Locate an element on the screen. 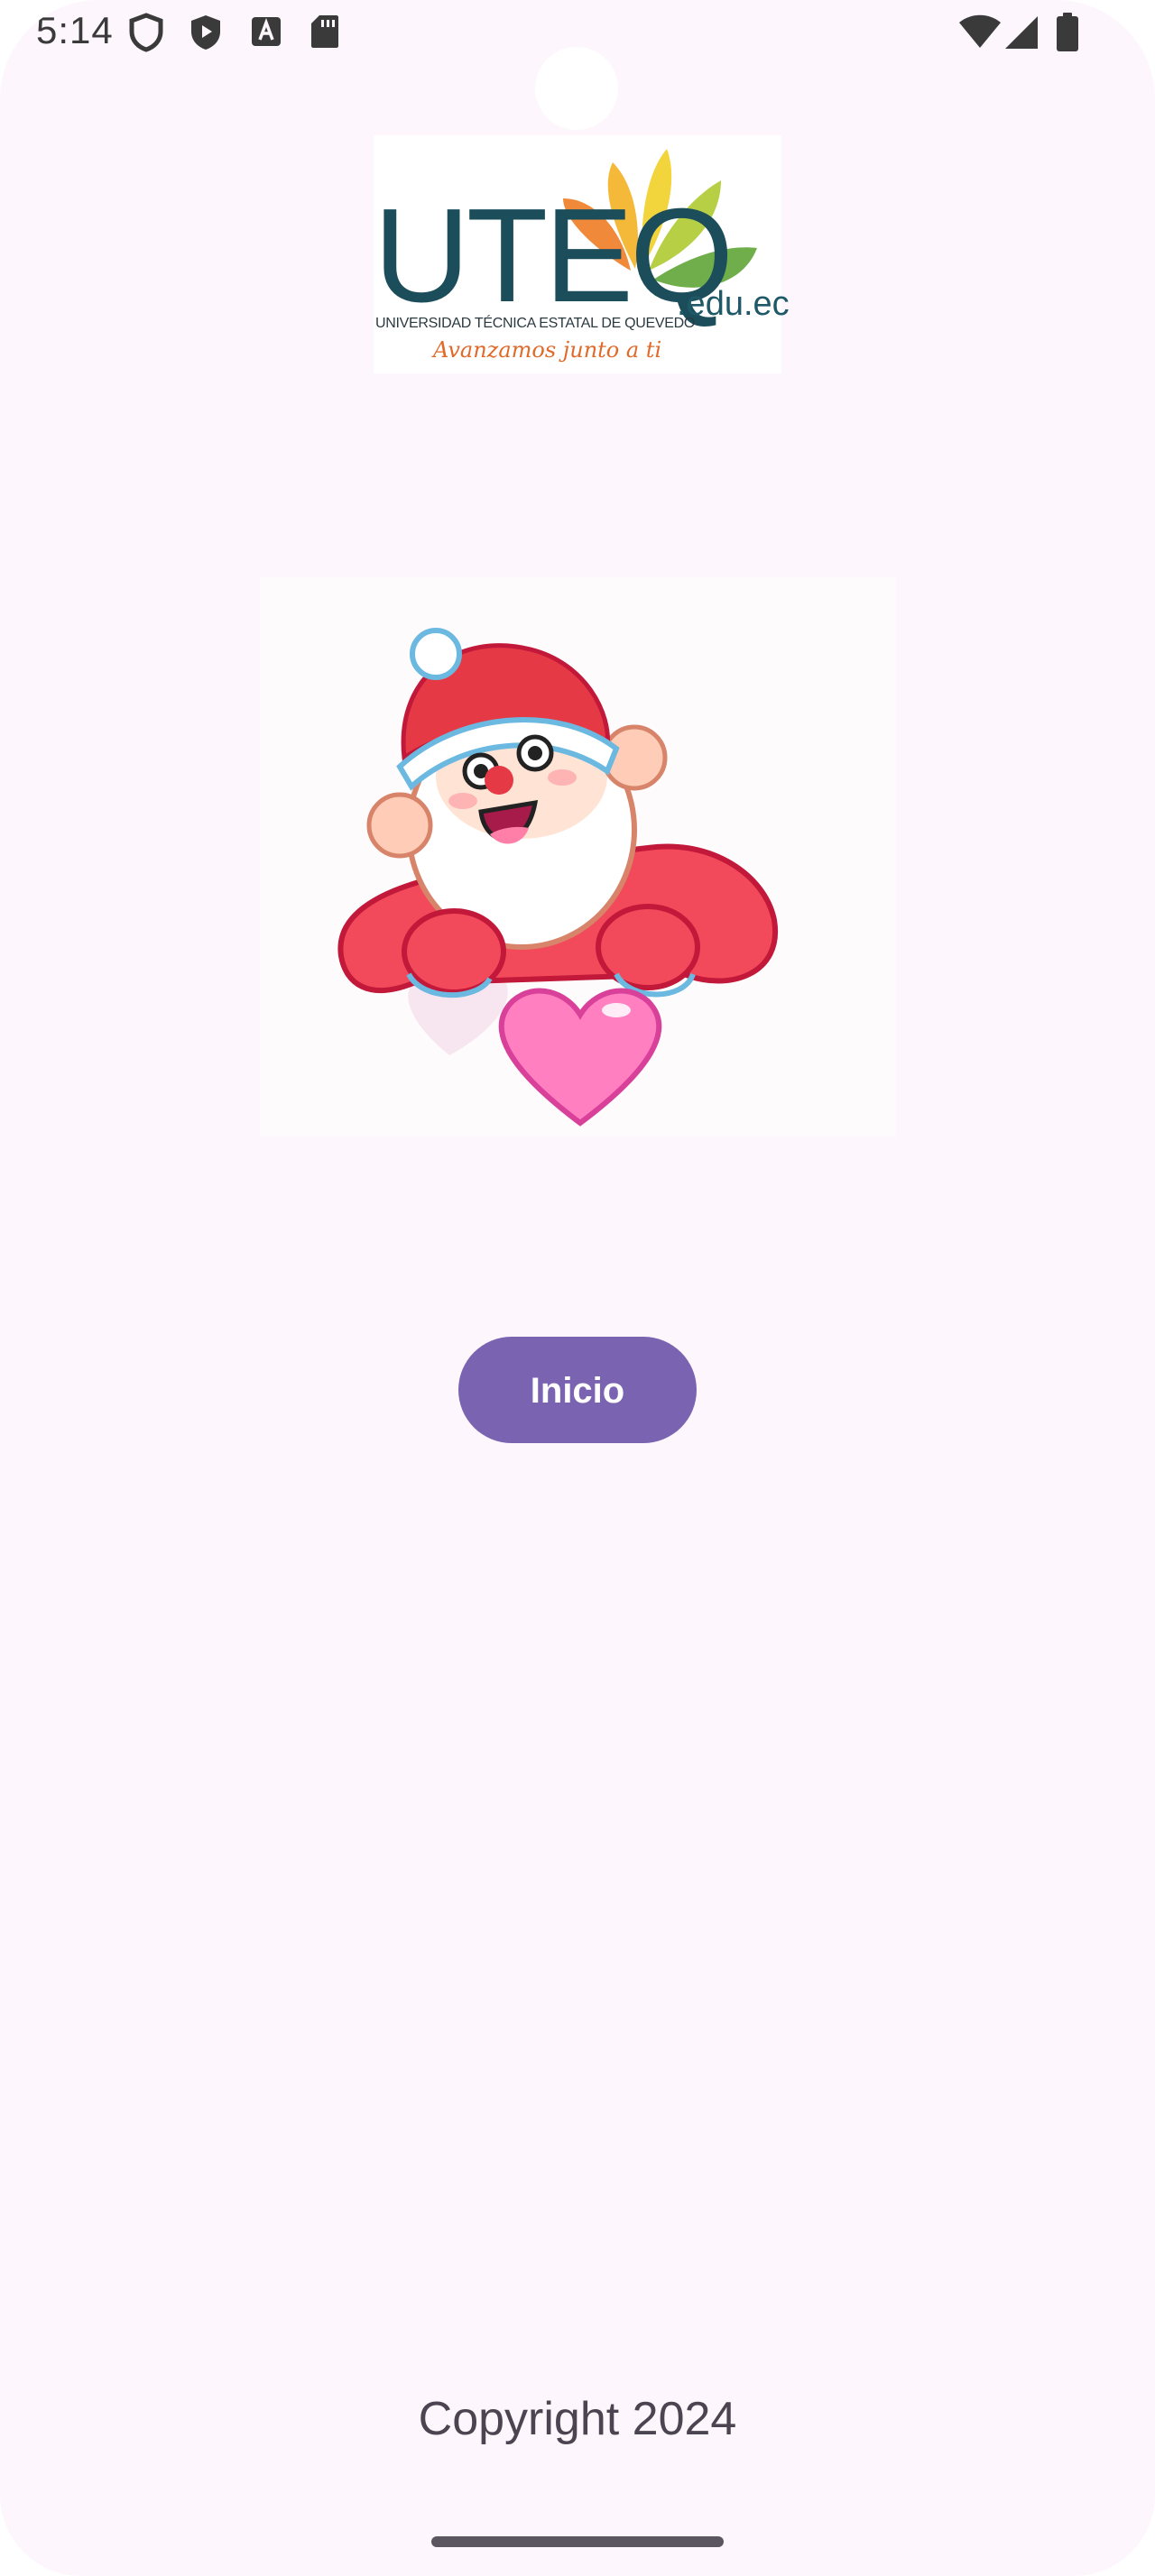 The image size is (1155, 2576). copyright-text: Copyright 2024 is located at coordinates (577, 2419).